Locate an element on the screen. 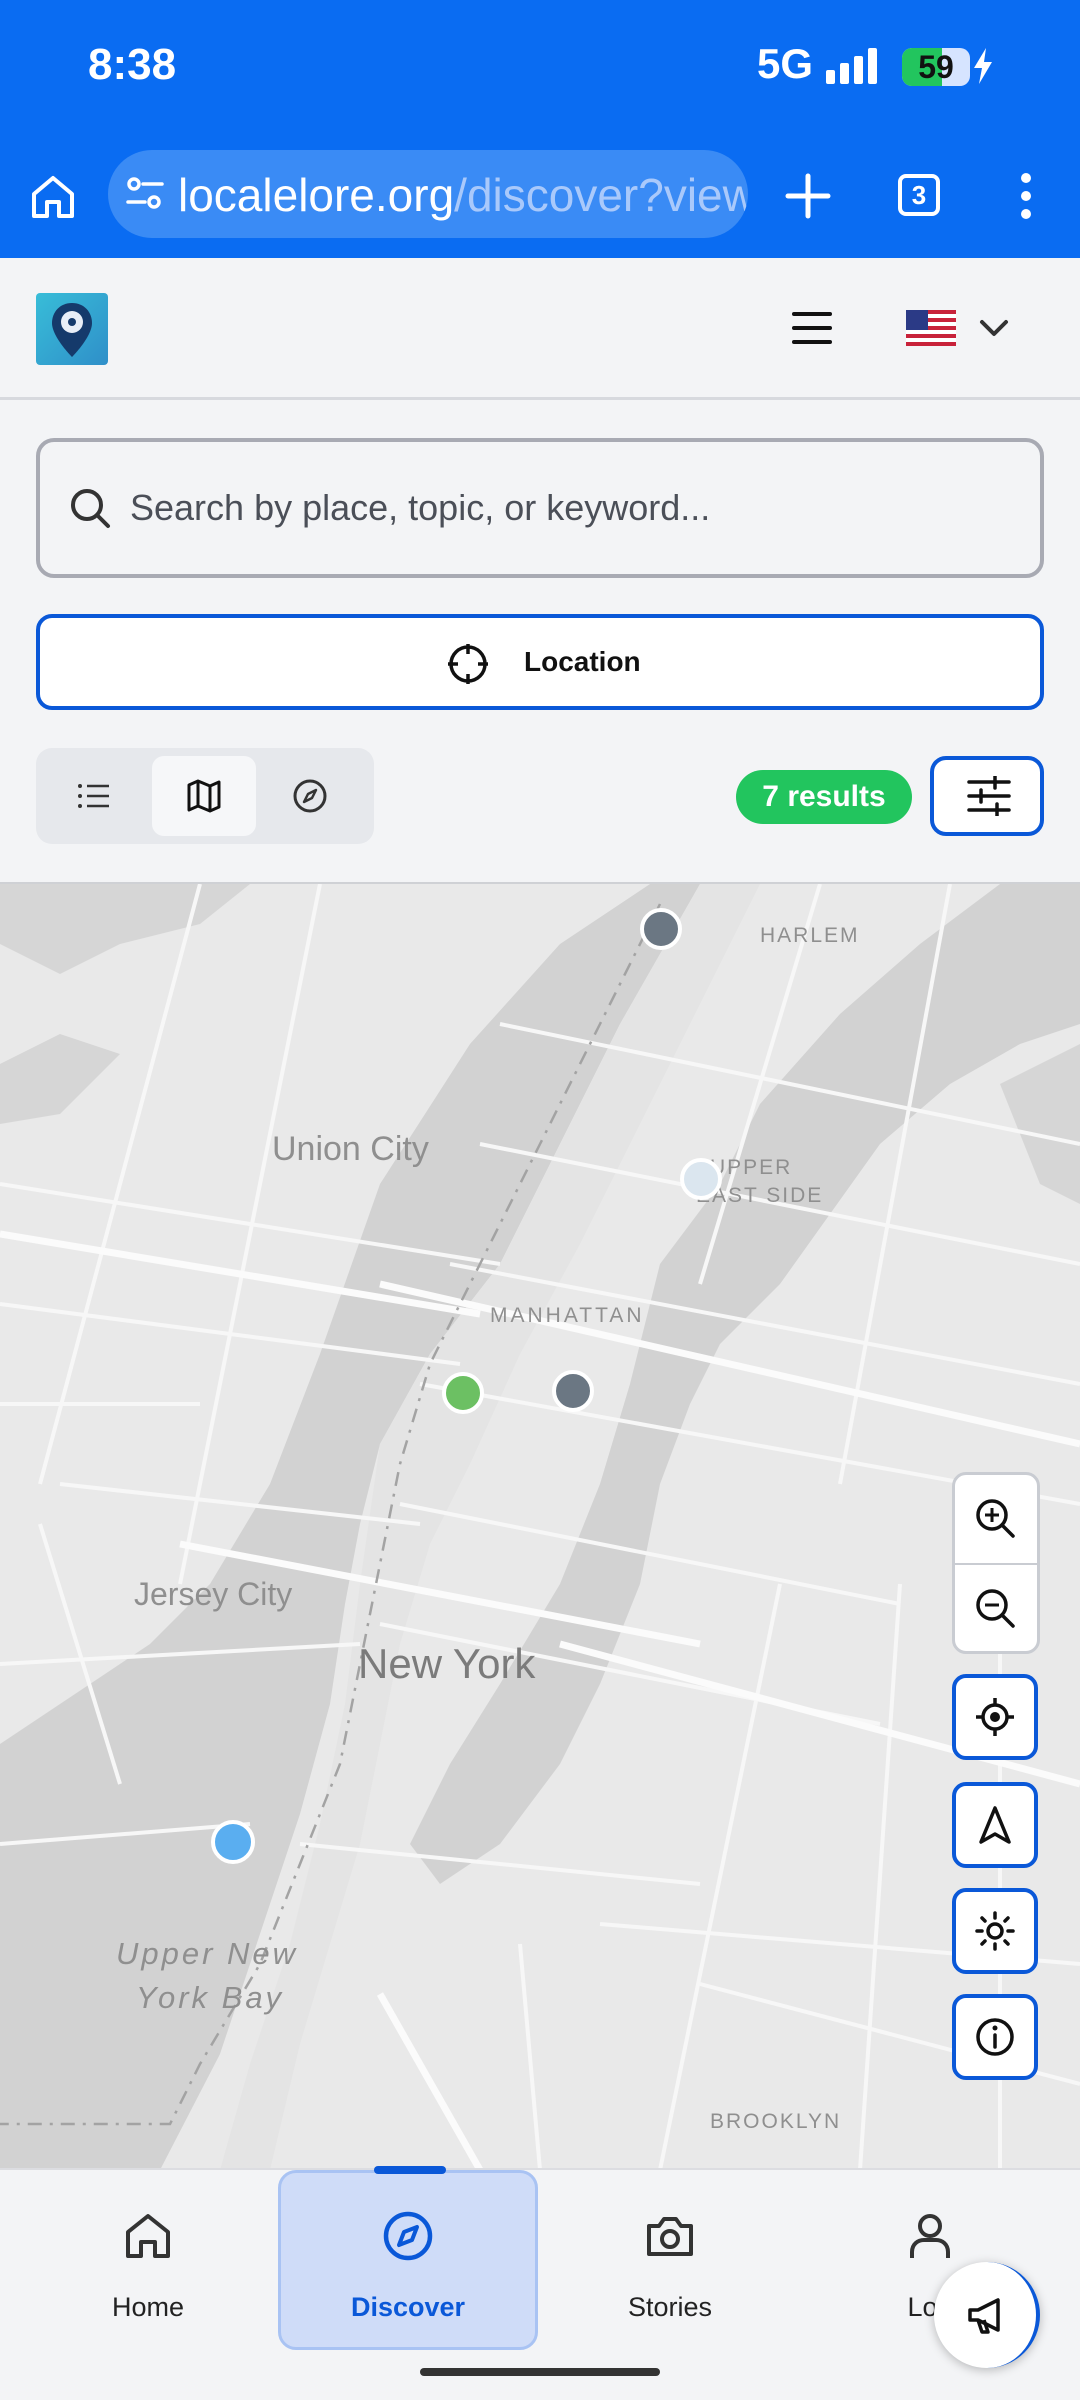 This screenshot has width=1080, height=2400. us-flag-icon is located at coordinates (931, 328).